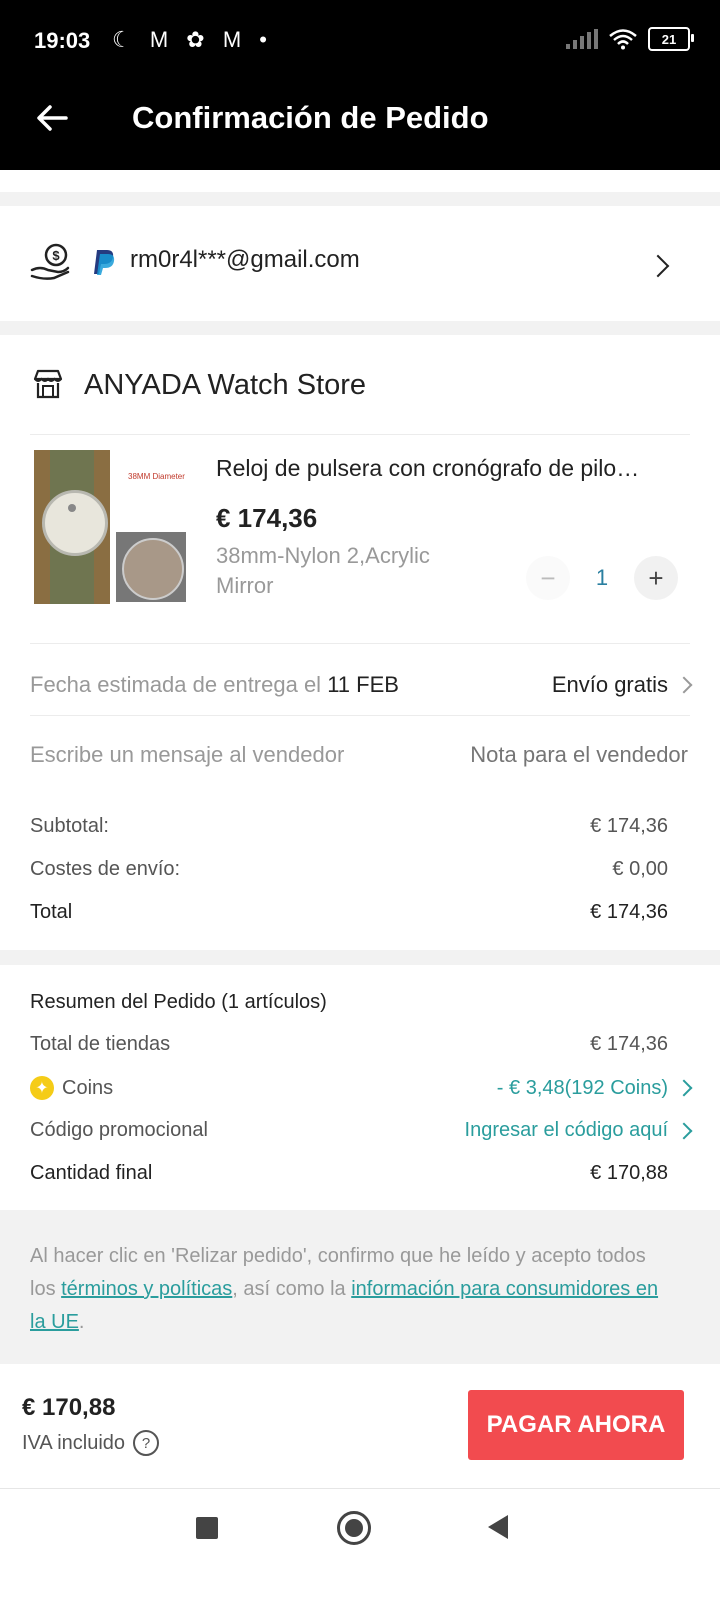  What do you see at coordinates (225, 385) in the screenshot?
I see `store-name: ANYADA Watch Store` at bounding box center [225, 385].